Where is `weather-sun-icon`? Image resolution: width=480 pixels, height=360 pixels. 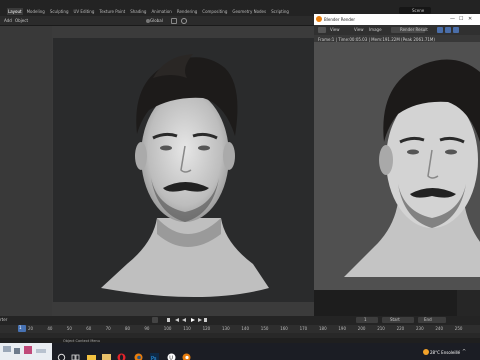 weather-sun-icon is located at coordinates (426, 352).